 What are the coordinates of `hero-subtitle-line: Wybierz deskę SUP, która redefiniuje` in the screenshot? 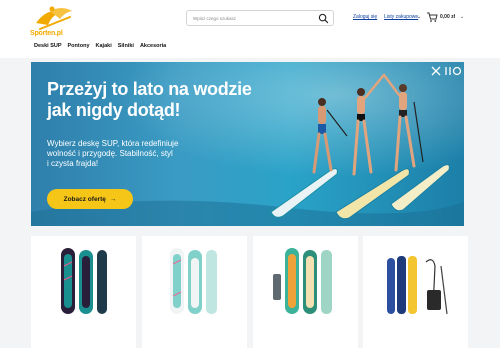 It's located at (113, 143).